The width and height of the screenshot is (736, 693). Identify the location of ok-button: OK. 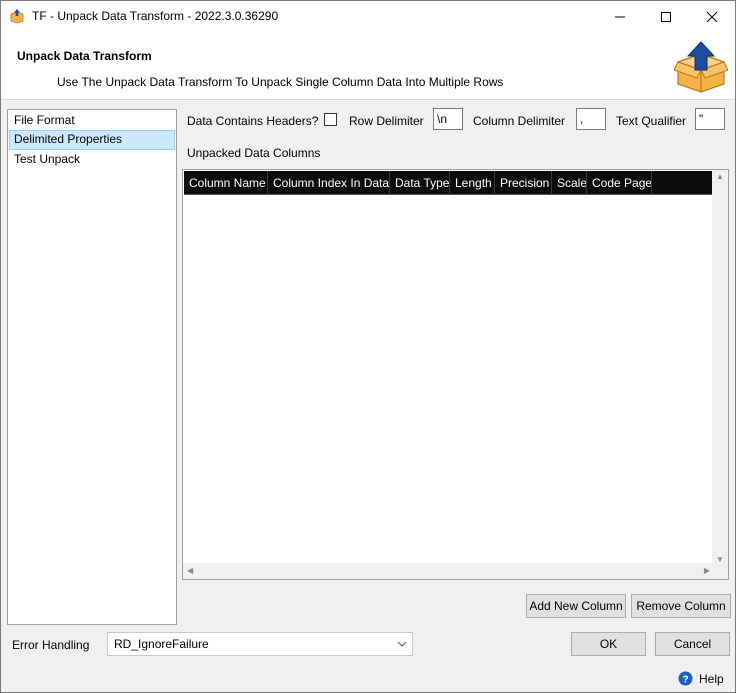
(608, 644).